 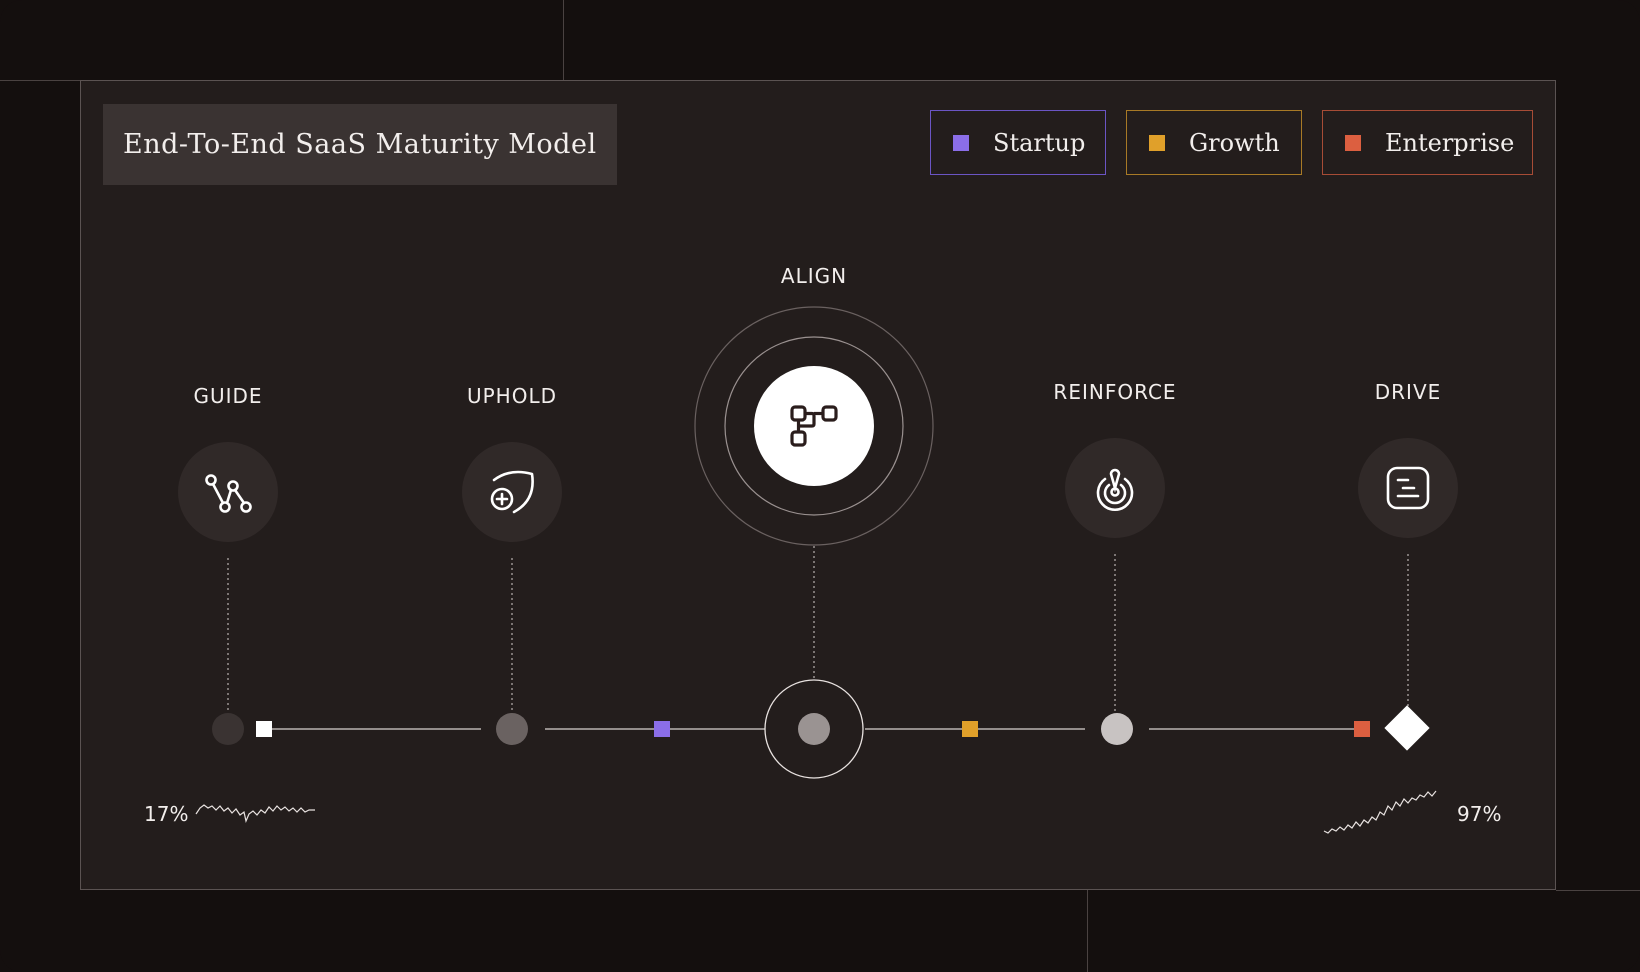 I want to click on sparkline-end, so click(x=1380, y=812).